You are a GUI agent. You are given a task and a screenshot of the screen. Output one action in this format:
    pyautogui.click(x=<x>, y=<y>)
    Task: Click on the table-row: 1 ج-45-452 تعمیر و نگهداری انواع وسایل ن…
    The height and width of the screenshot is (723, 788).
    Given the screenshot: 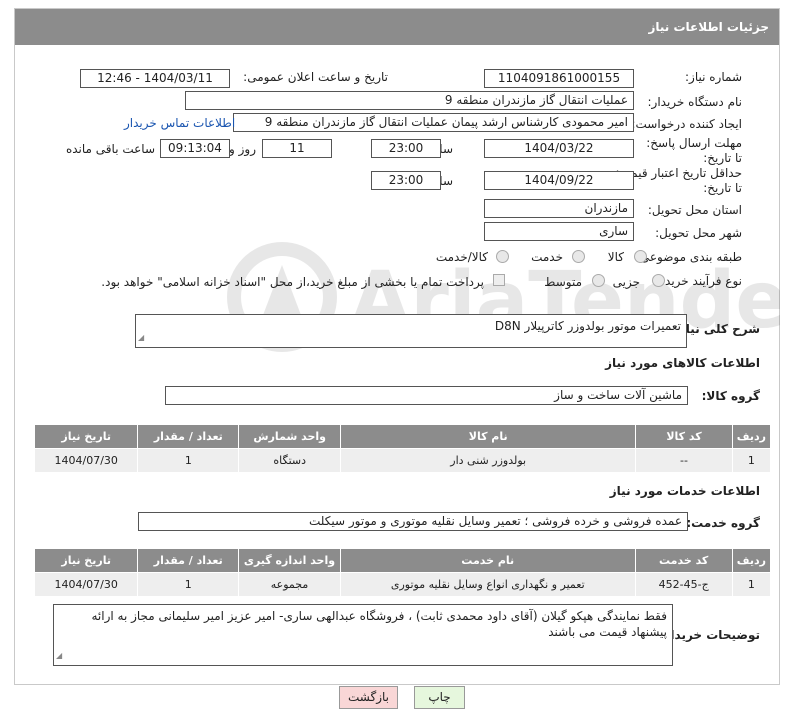 What is the action you would take?
    pyautogui.click(x=402, y=584)
    